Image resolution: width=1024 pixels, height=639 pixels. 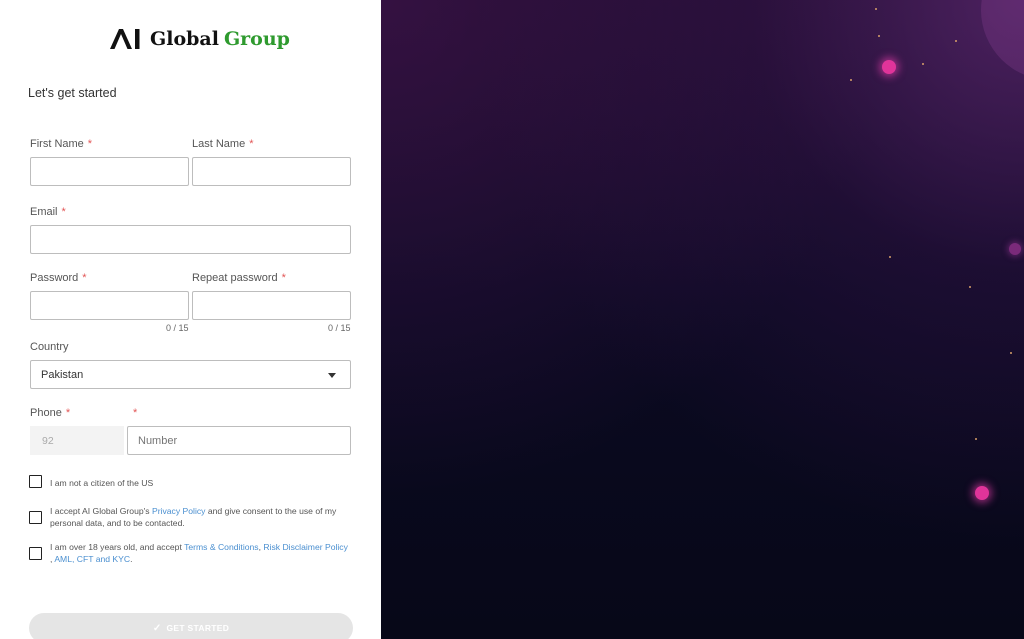 What do you see at coordinates (92, 559) in the screenshot?
I see `aml-cft-kyc-link: AML, CFT and KYC` at bounding box center [92, 559].